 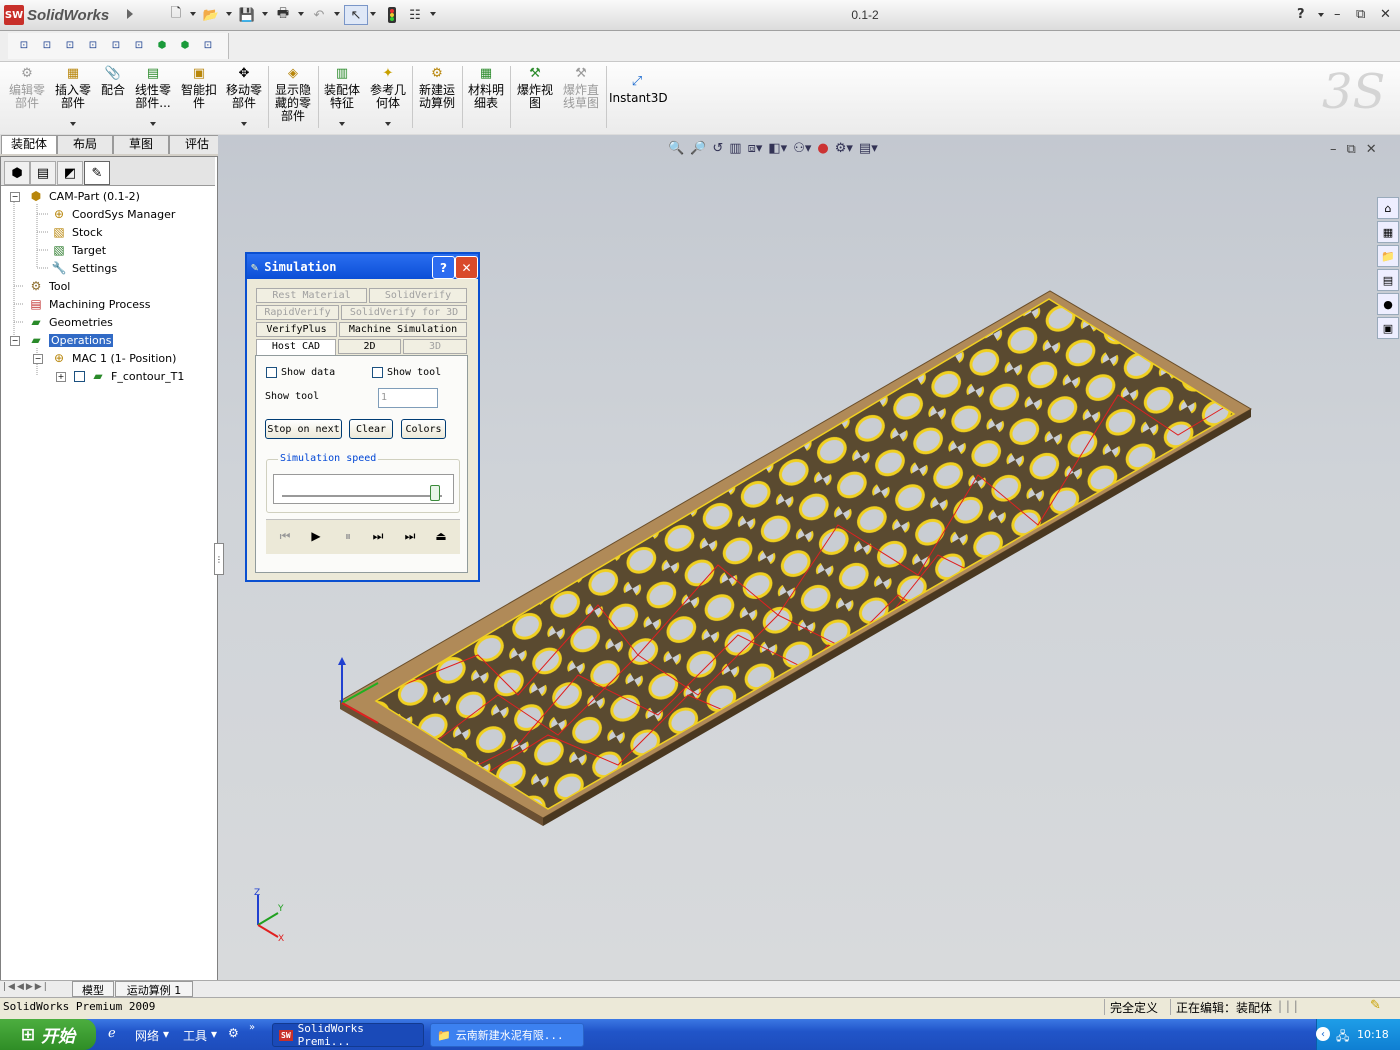 What do you see at coordinates (441, 536) in the screenshot?
I see `eject-exit-icon: ⏏` at bounding box center [441, 536].